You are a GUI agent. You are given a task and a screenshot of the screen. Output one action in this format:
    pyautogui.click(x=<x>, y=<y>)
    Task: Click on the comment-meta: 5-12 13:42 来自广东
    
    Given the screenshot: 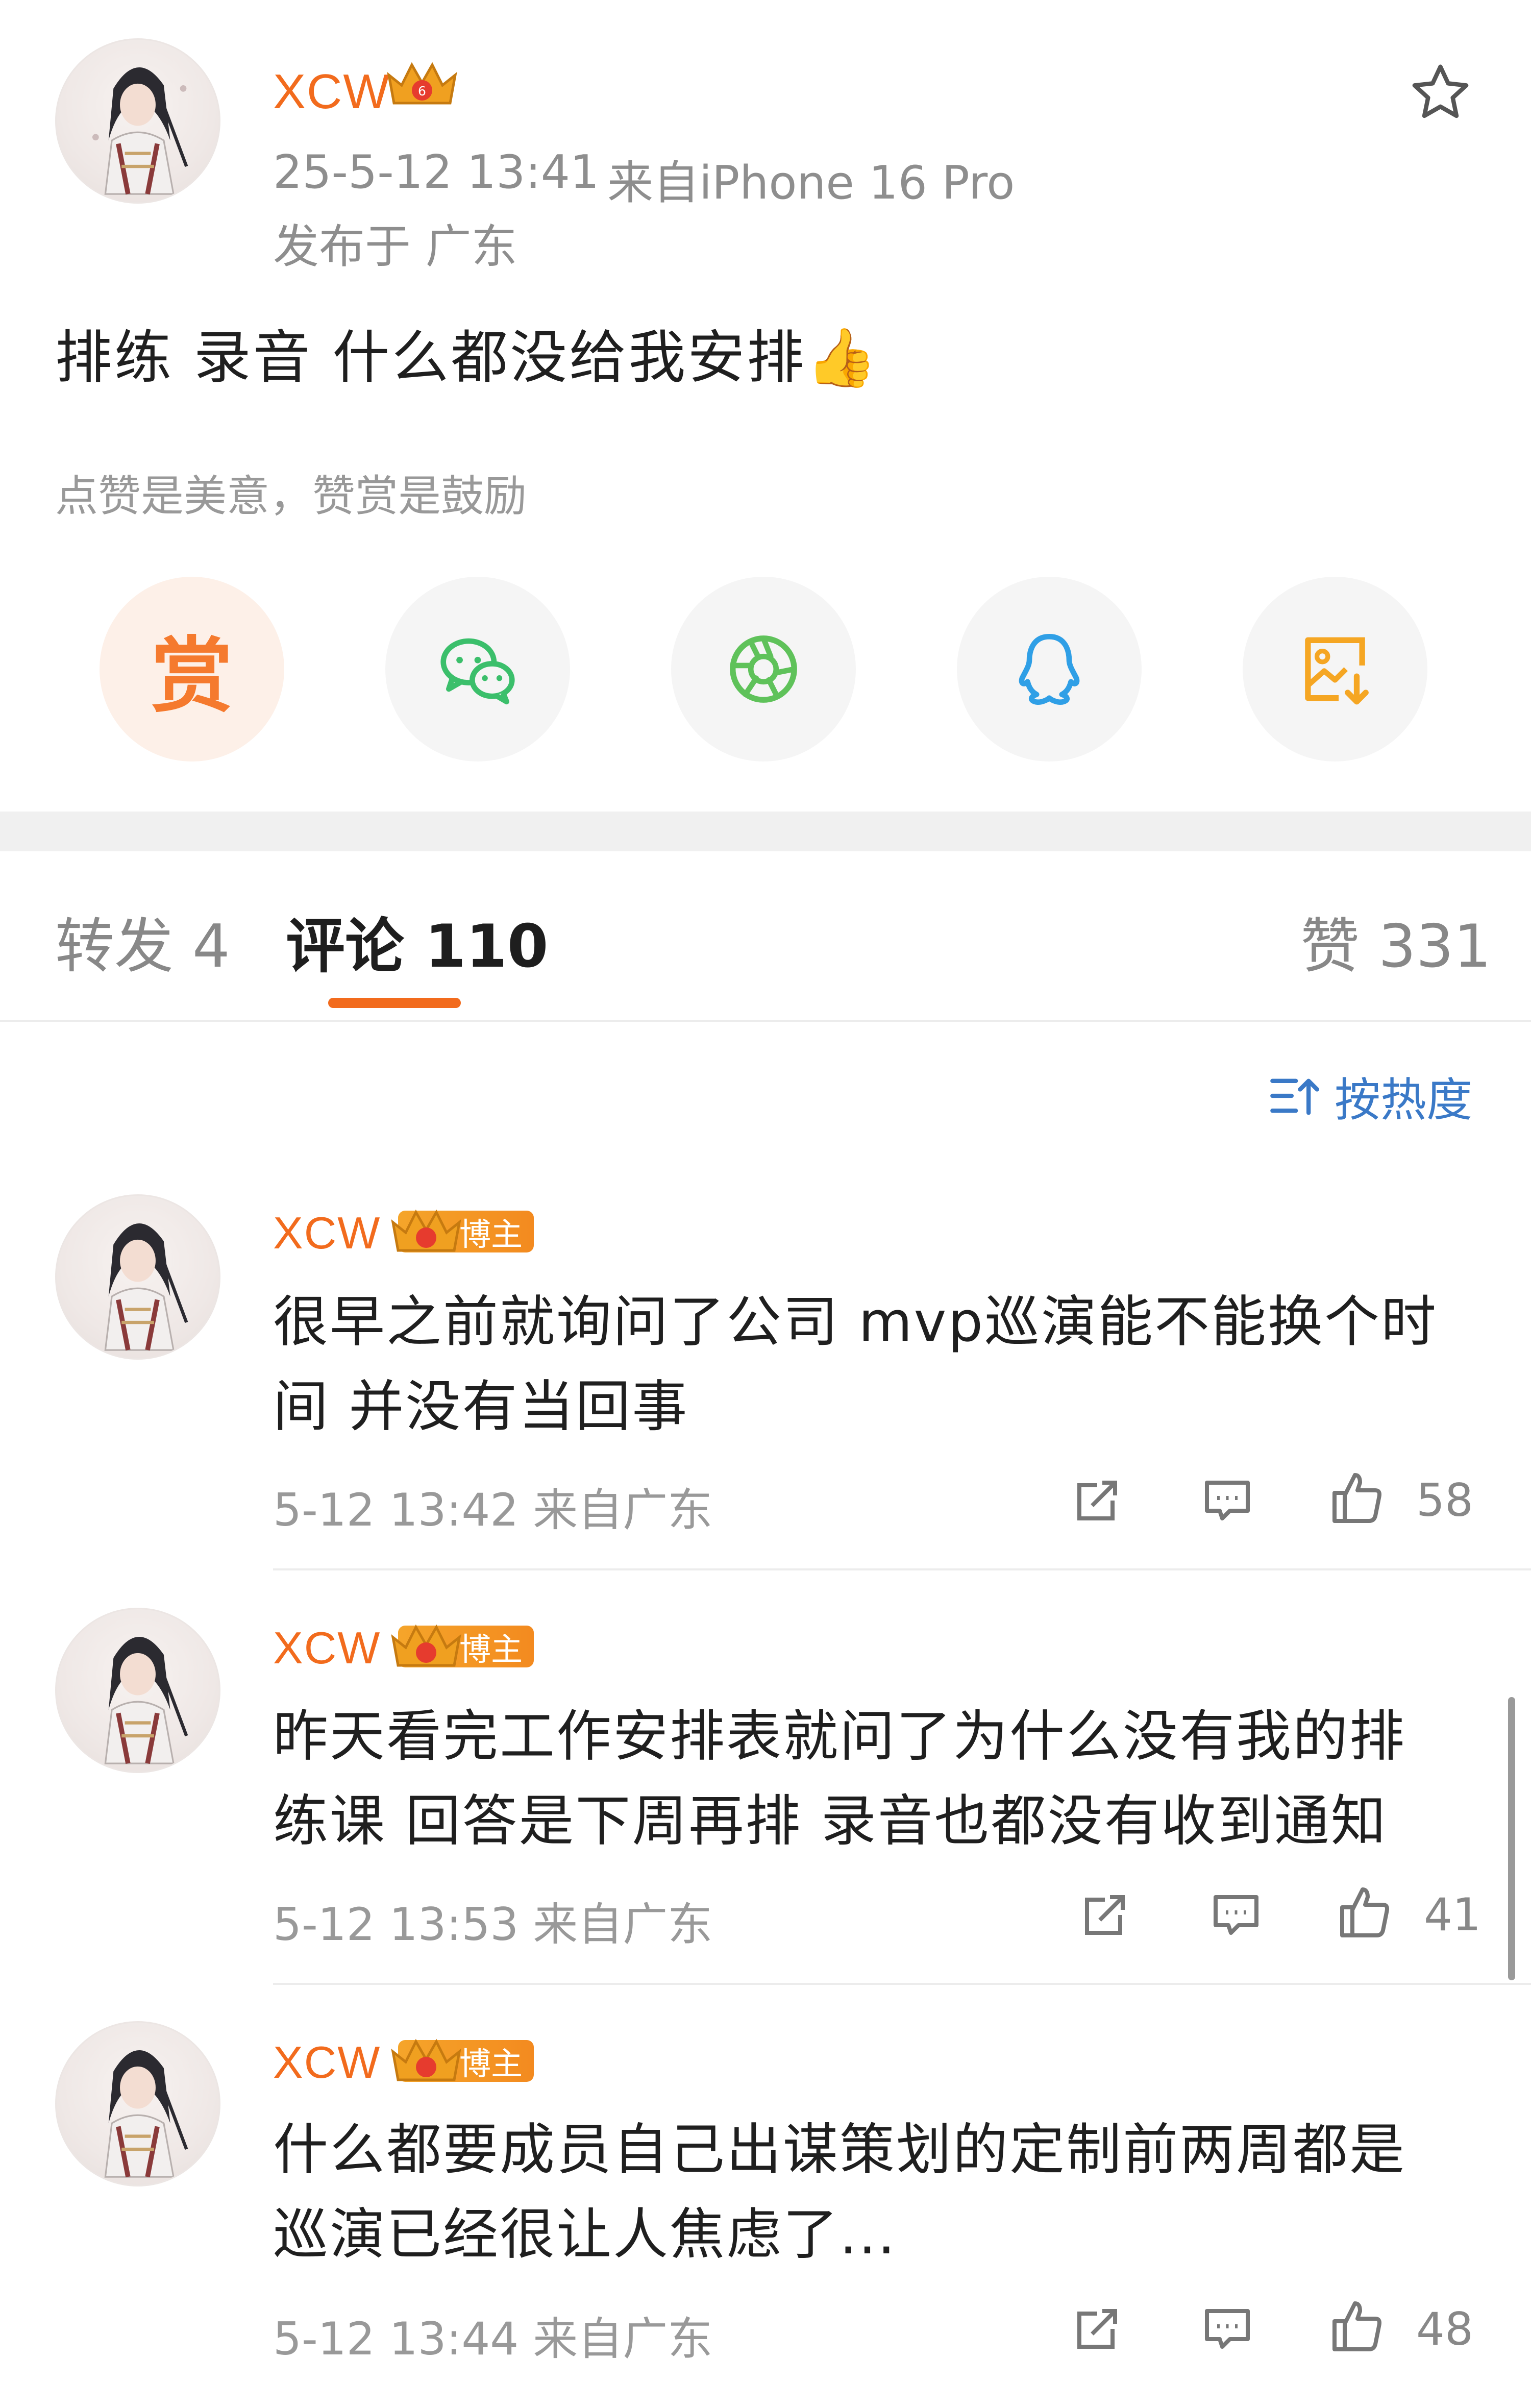 What is the action you would take?
    pyautogui.click(x=493, y=1510)
    